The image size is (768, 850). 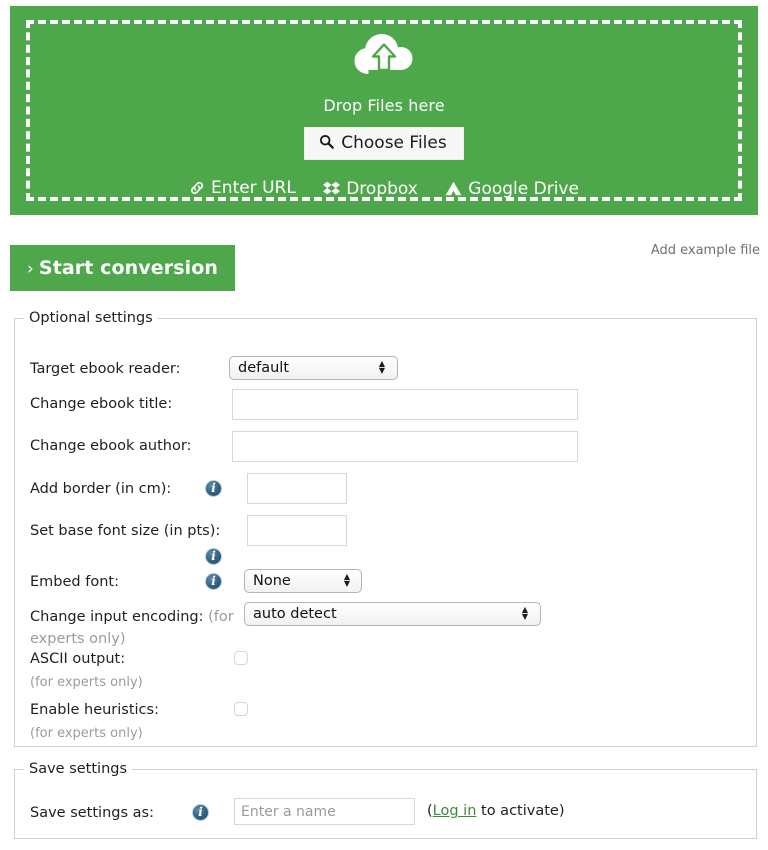 I want to click on dropbox-link: Dropbox, so click(x=370, y=189).